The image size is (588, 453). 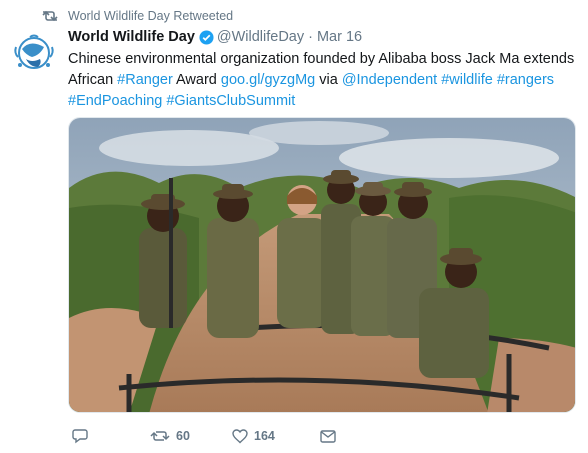 I want to click on text-fragment: African, so click(x=93, y=80).